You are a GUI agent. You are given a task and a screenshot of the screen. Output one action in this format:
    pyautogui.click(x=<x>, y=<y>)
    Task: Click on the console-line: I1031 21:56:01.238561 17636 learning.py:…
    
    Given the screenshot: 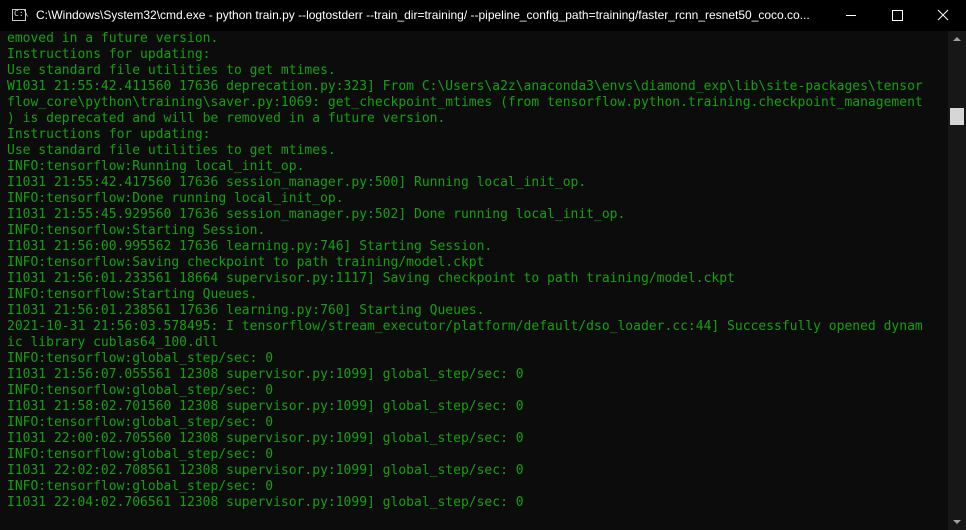 What is the action you would take?
    pyautogui.click(x=246, y=310)
    